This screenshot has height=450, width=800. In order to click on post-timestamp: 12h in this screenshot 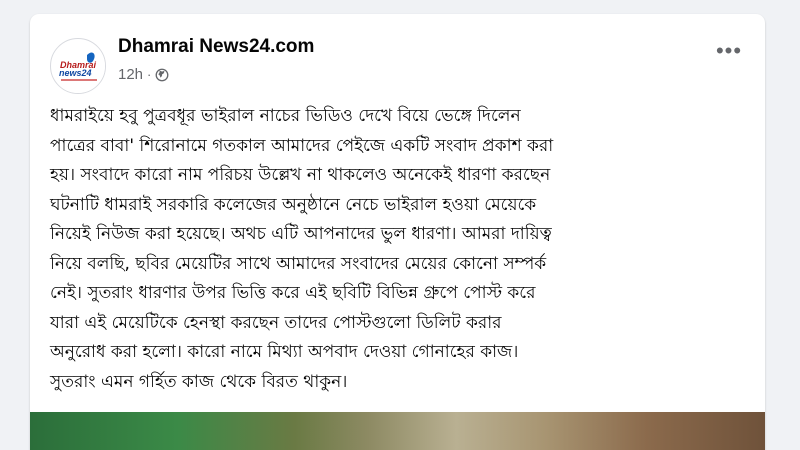, I will do `click(130, 74)`.